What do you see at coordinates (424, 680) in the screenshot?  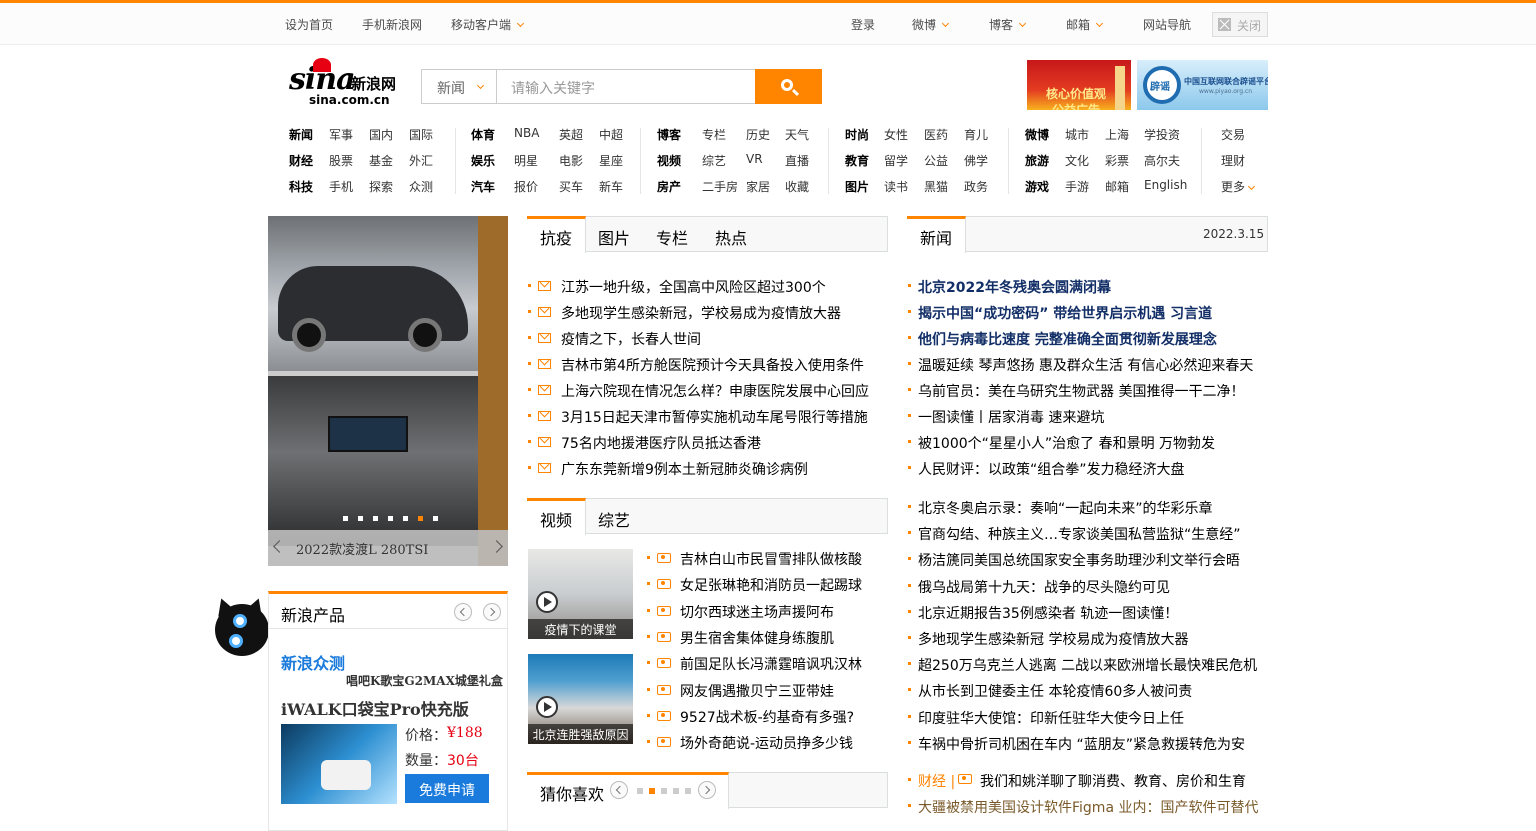 I see `promo-link: 唱吧K歌宝G2MAX城堡礼盒` at bounding box center [424, 680].